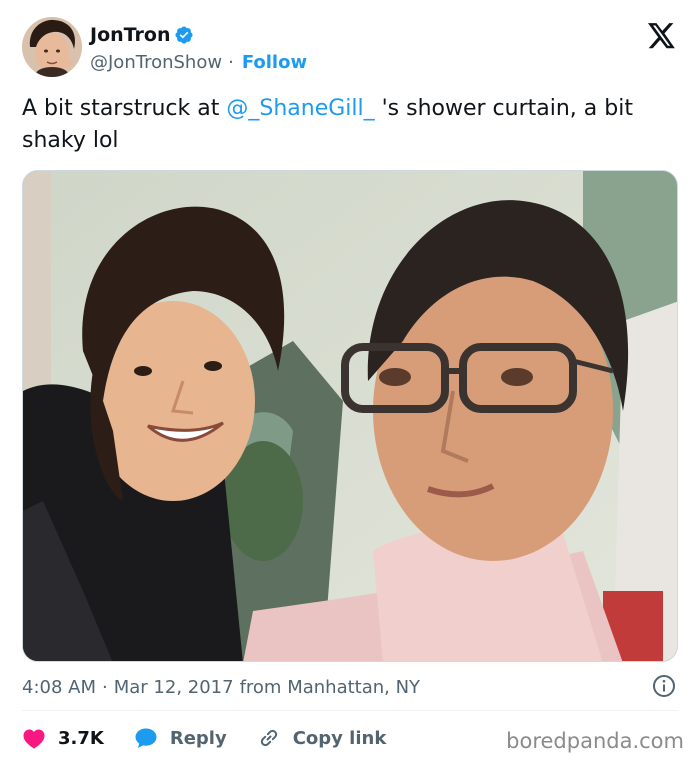 The height and width of the screenshot is (765, 700). Describe the element at coordinates (156, 62) in the screenshot. I see `handle: @JonTronShow` at that location.